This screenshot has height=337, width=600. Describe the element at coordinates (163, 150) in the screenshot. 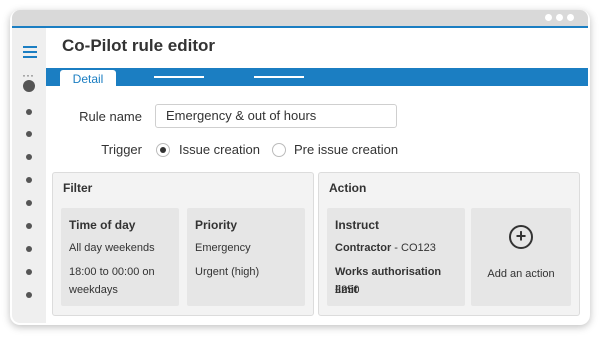

I see `issue-creation-radio` at that location.